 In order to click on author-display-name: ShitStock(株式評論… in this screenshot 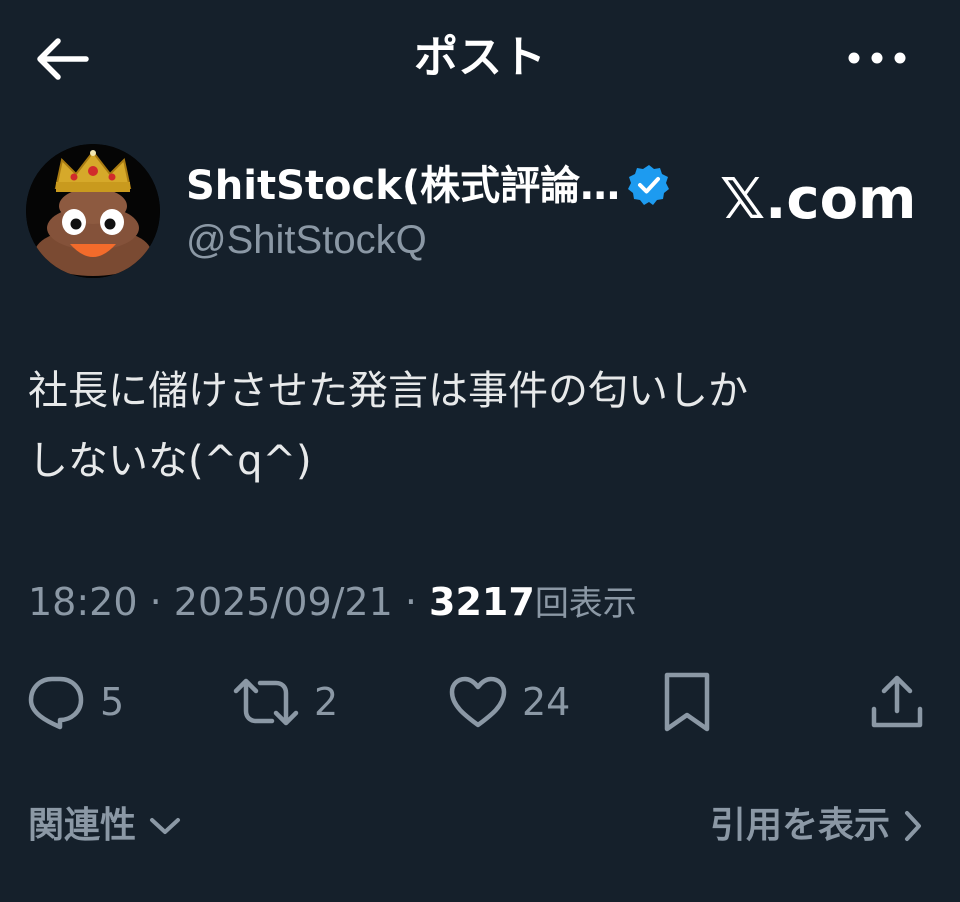, I will do `click(403, 186)`.